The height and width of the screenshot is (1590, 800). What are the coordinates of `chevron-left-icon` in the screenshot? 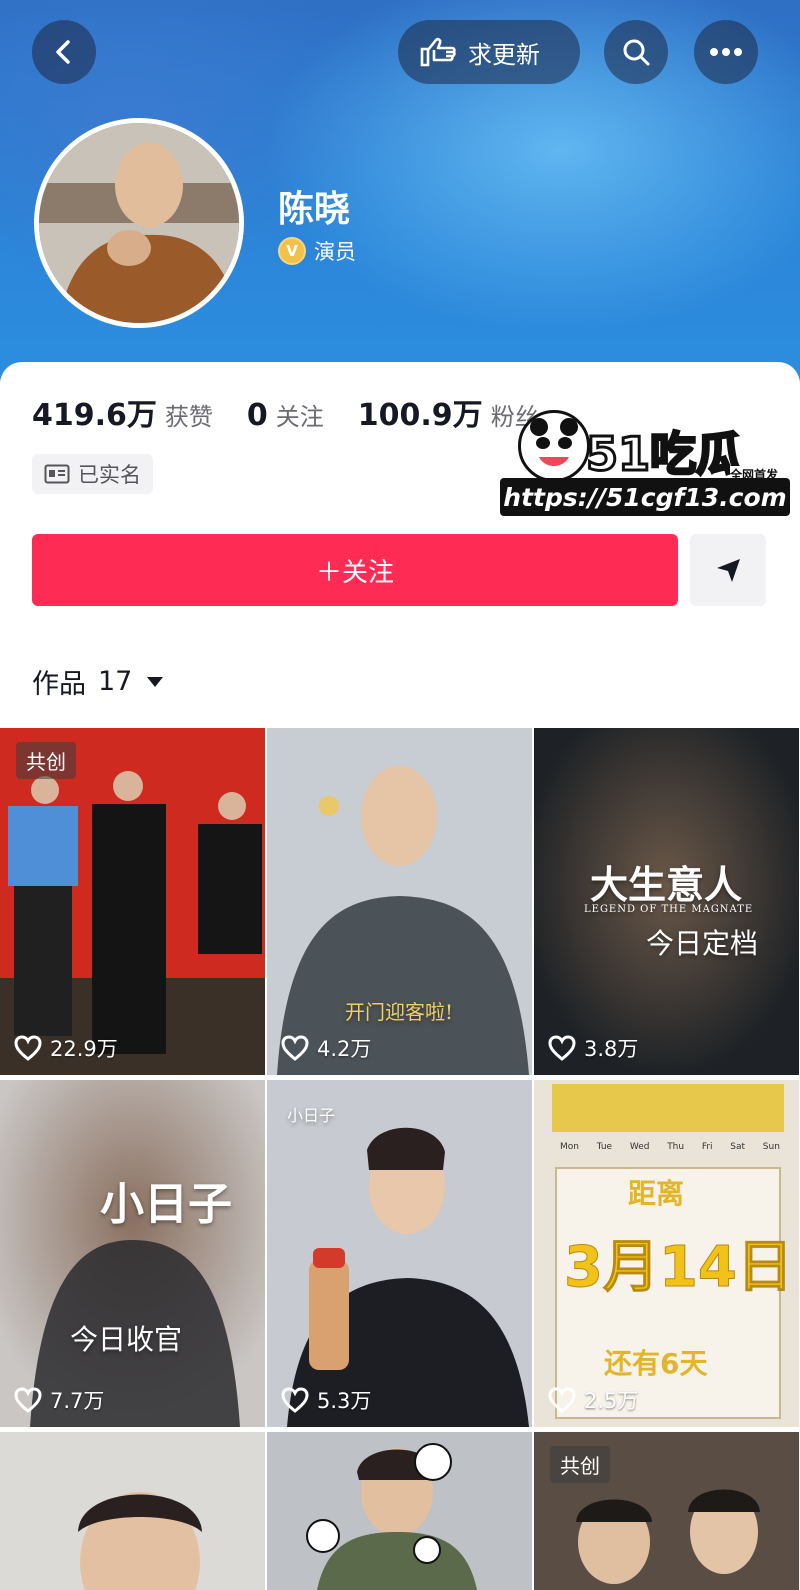 It's located at (63, 52).